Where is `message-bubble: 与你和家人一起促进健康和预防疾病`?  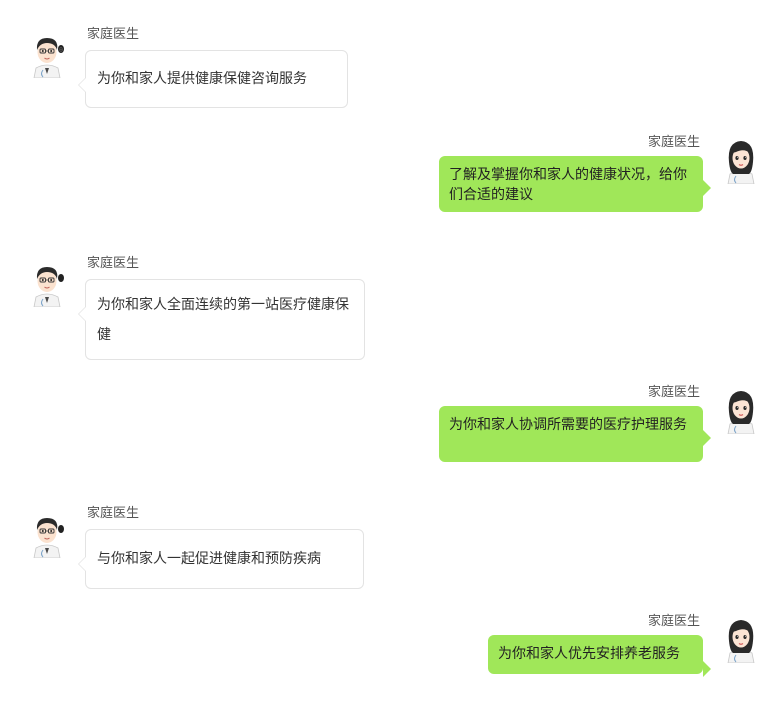
message-bubble: 与你和家人一起促进健康和预防疾病 is located at coordinates (221, 559).